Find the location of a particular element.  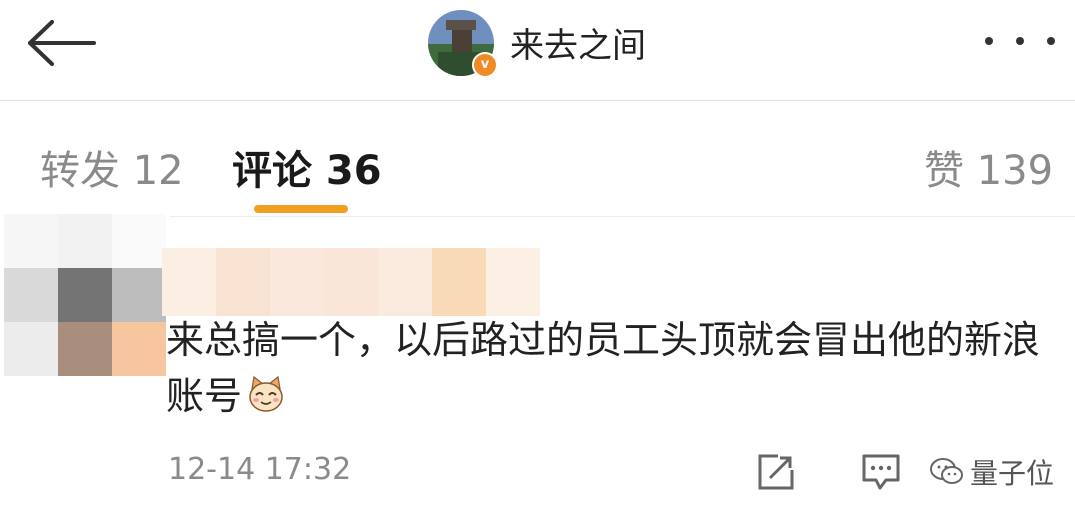

tab-repost: 转发 12 is located at coordinates (112, 167).